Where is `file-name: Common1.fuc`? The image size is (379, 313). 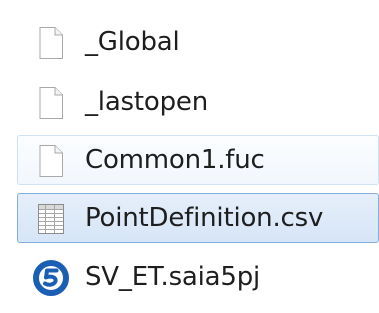
file-name: Common1.fuc is located at coordinates (175, 160).